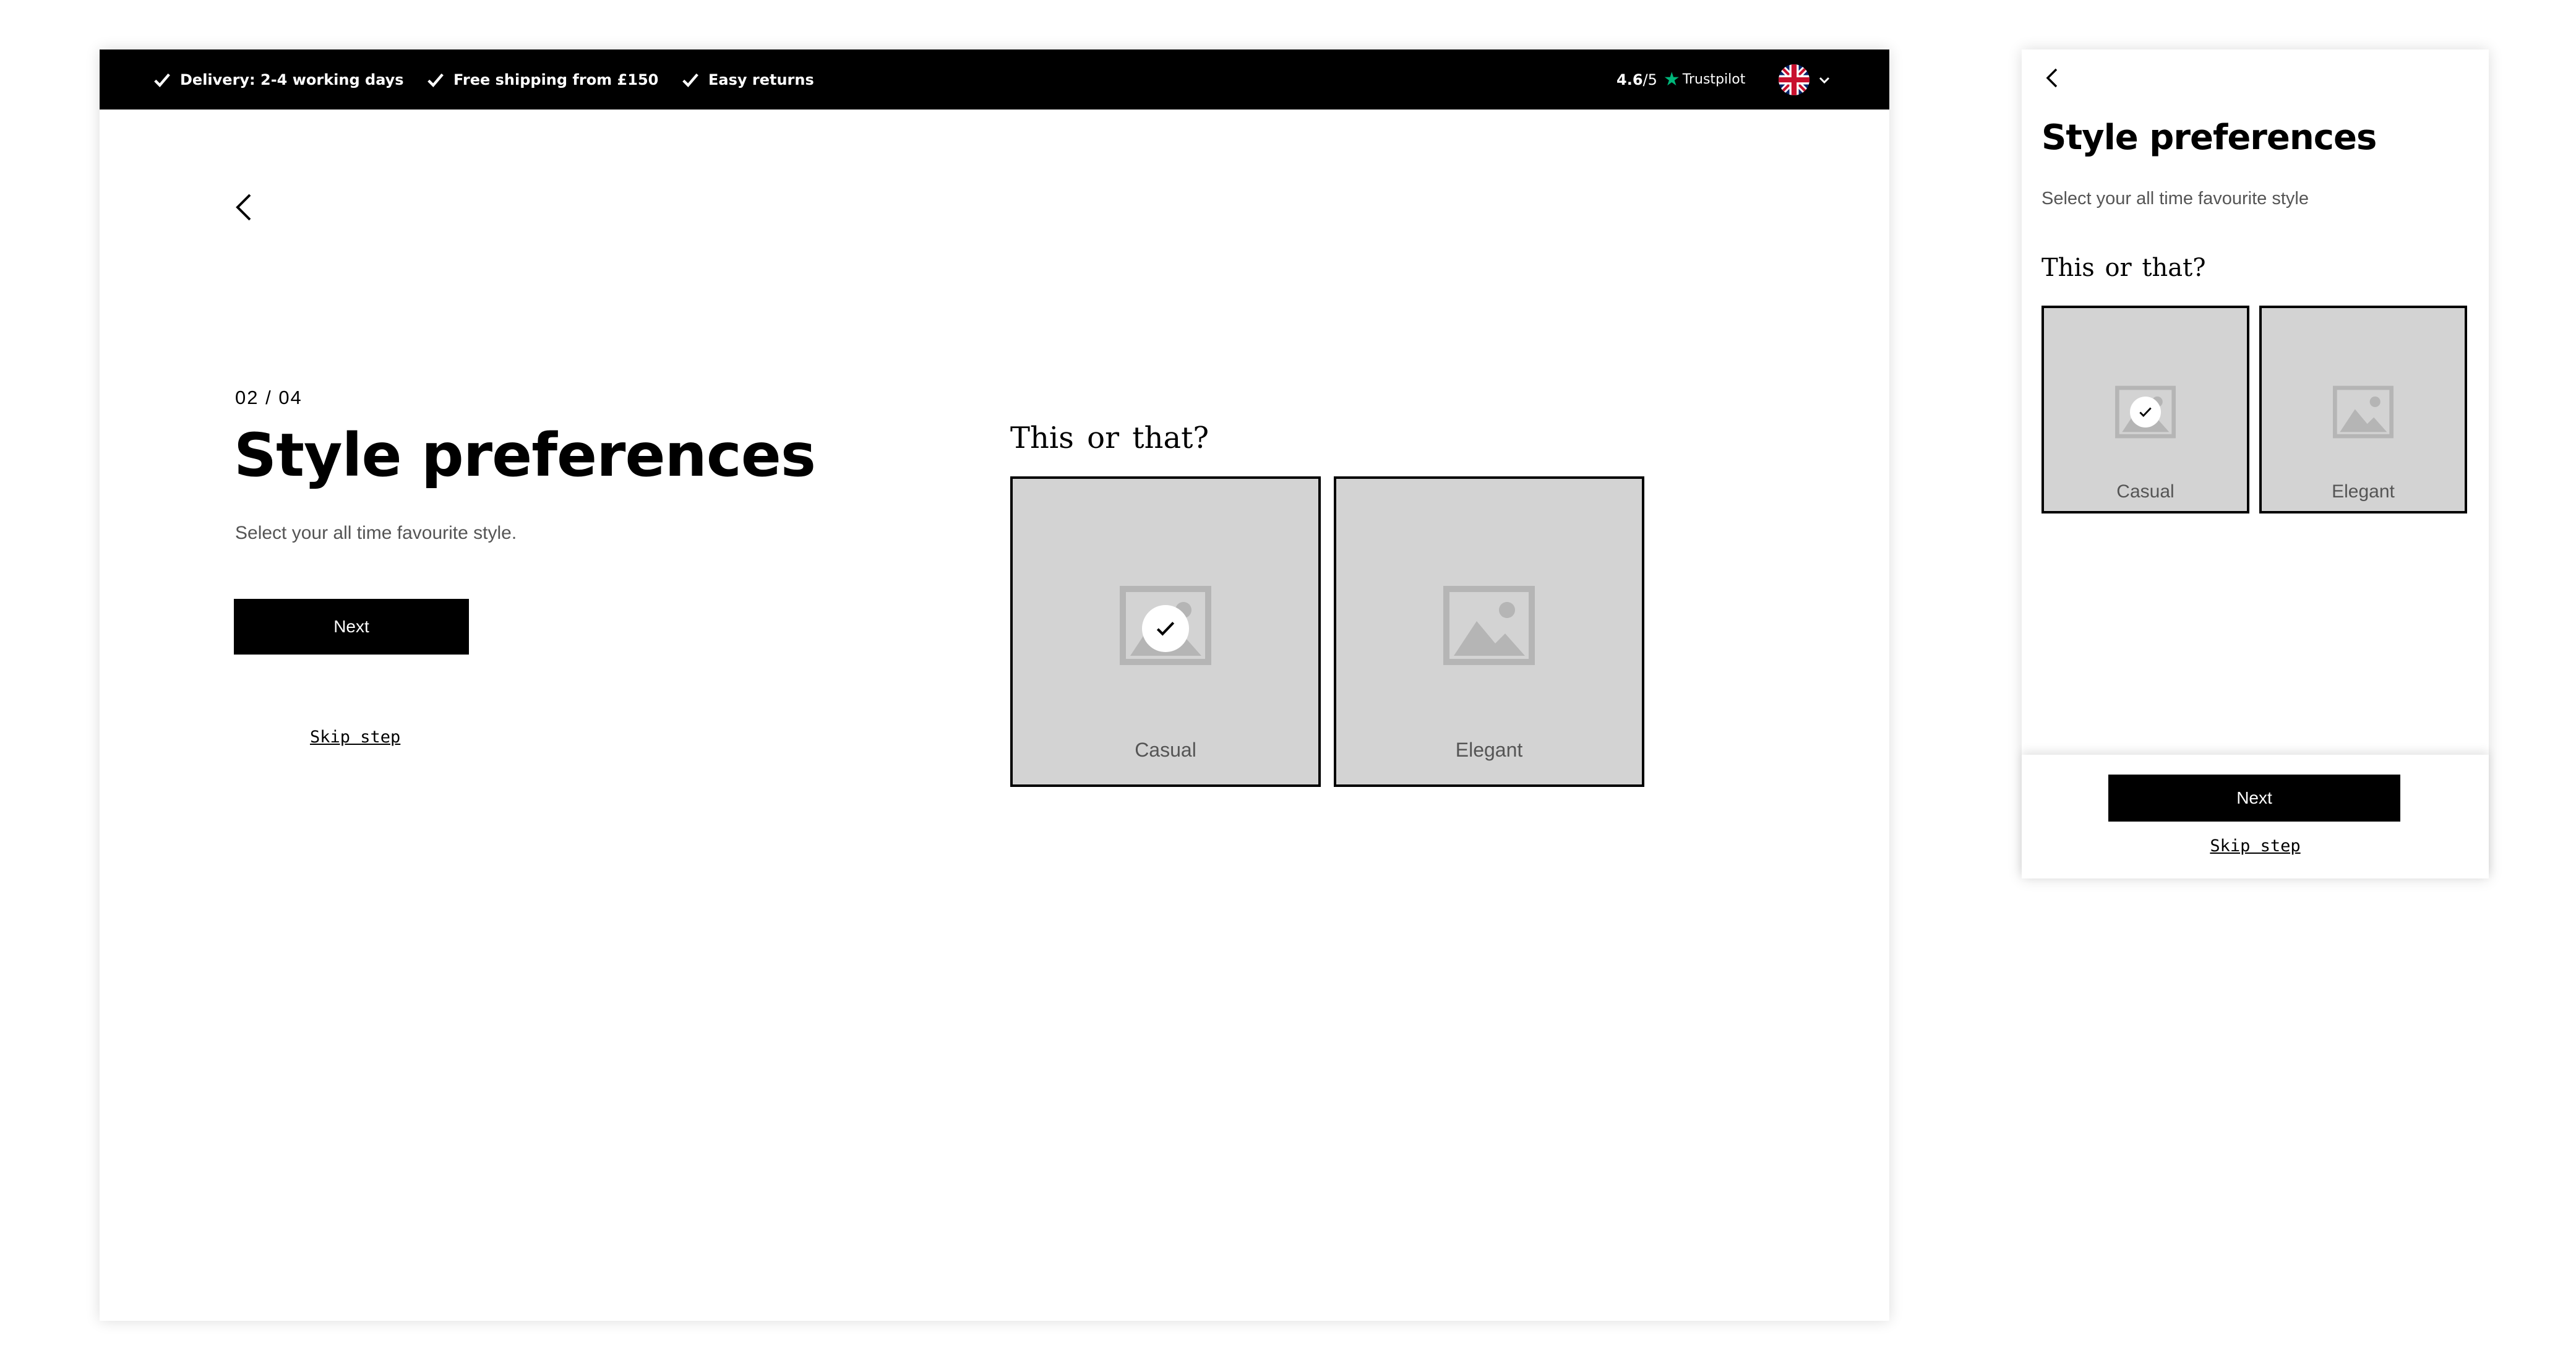 This screenshot has height=1366, width=2576. Describe the element at coordinates (1825, 80) in the screenshot. I see `chevron-down-icon` at that location.